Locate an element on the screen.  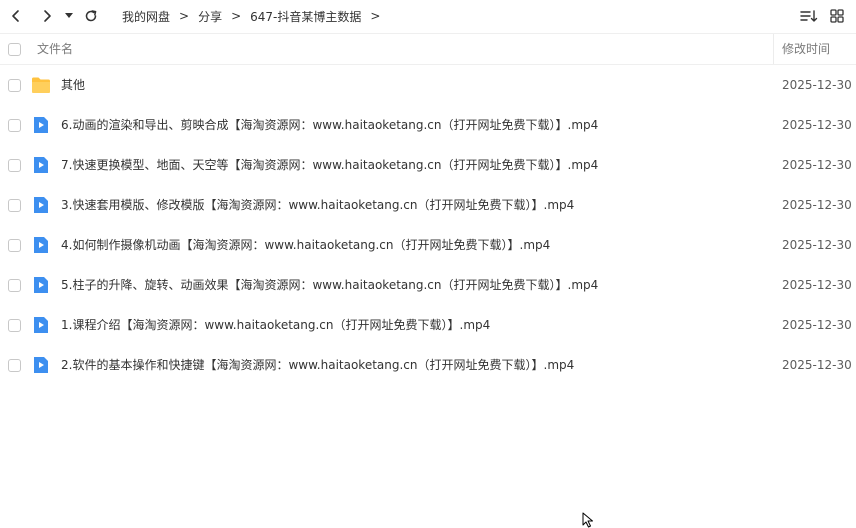
column-header-name: 文件名 is located at coordinates (55, 49).